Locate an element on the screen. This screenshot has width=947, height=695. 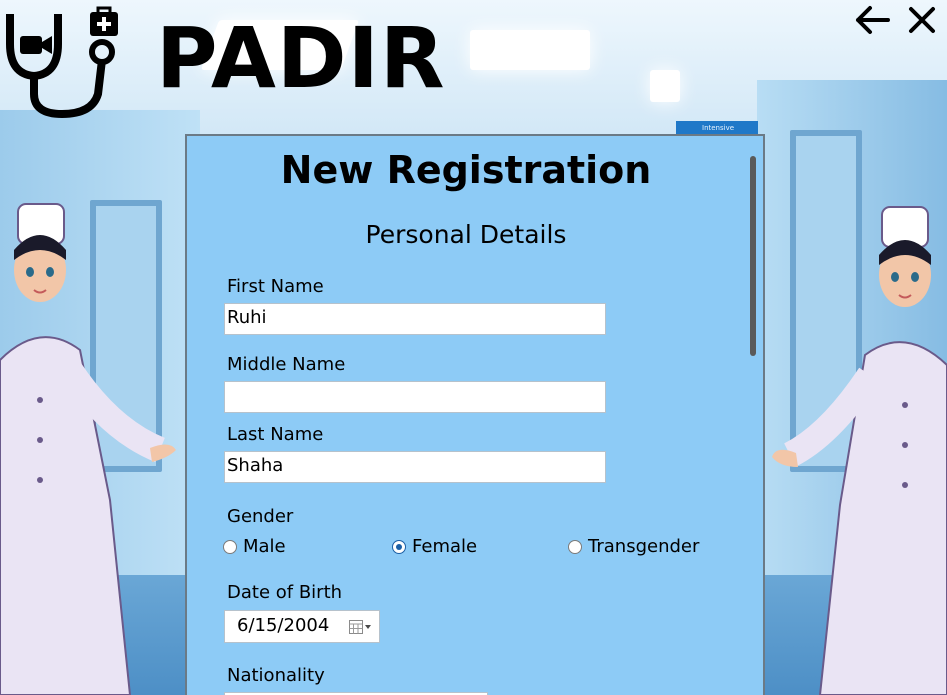
calendar-dropdown-button is located at coordinates (360, 627).